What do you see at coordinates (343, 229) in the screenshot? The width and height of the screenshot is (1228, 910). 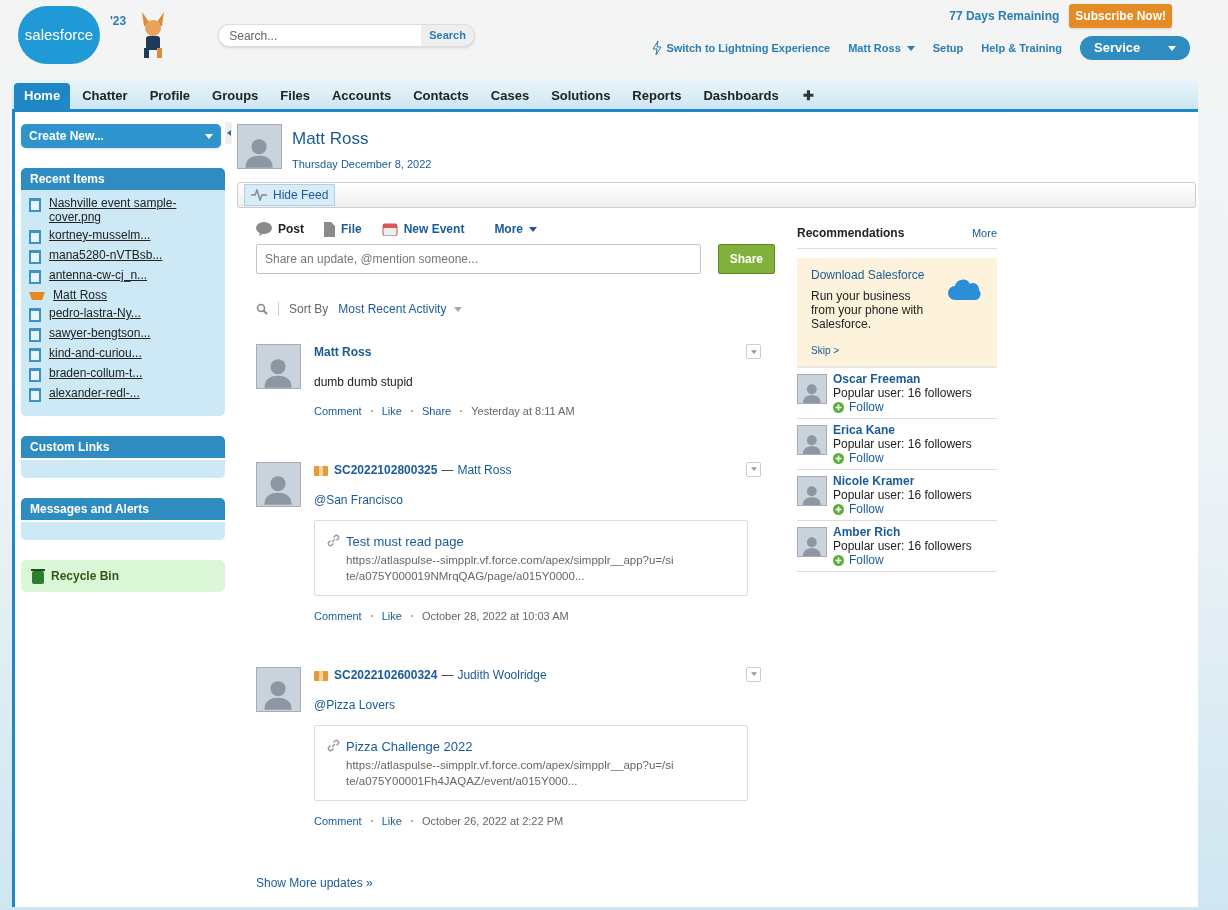 I see `publisher-tab: File` at bounding box center [343, 229].